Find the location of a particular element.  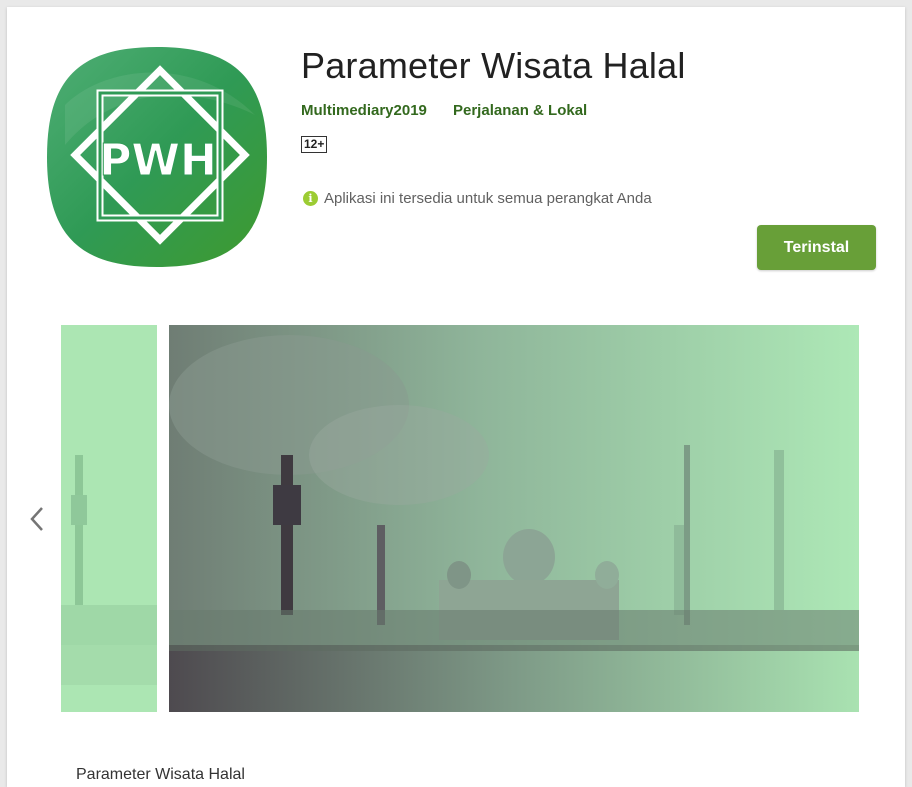

description-heading: Parameter Wisata Halal is located at coordinates (160, 774).